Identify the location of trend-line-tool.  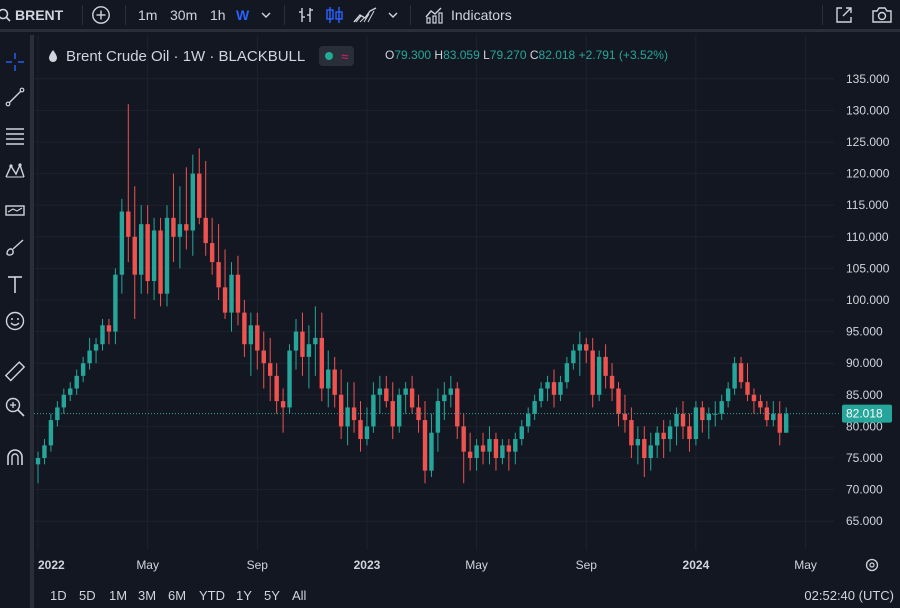
(15, 97).